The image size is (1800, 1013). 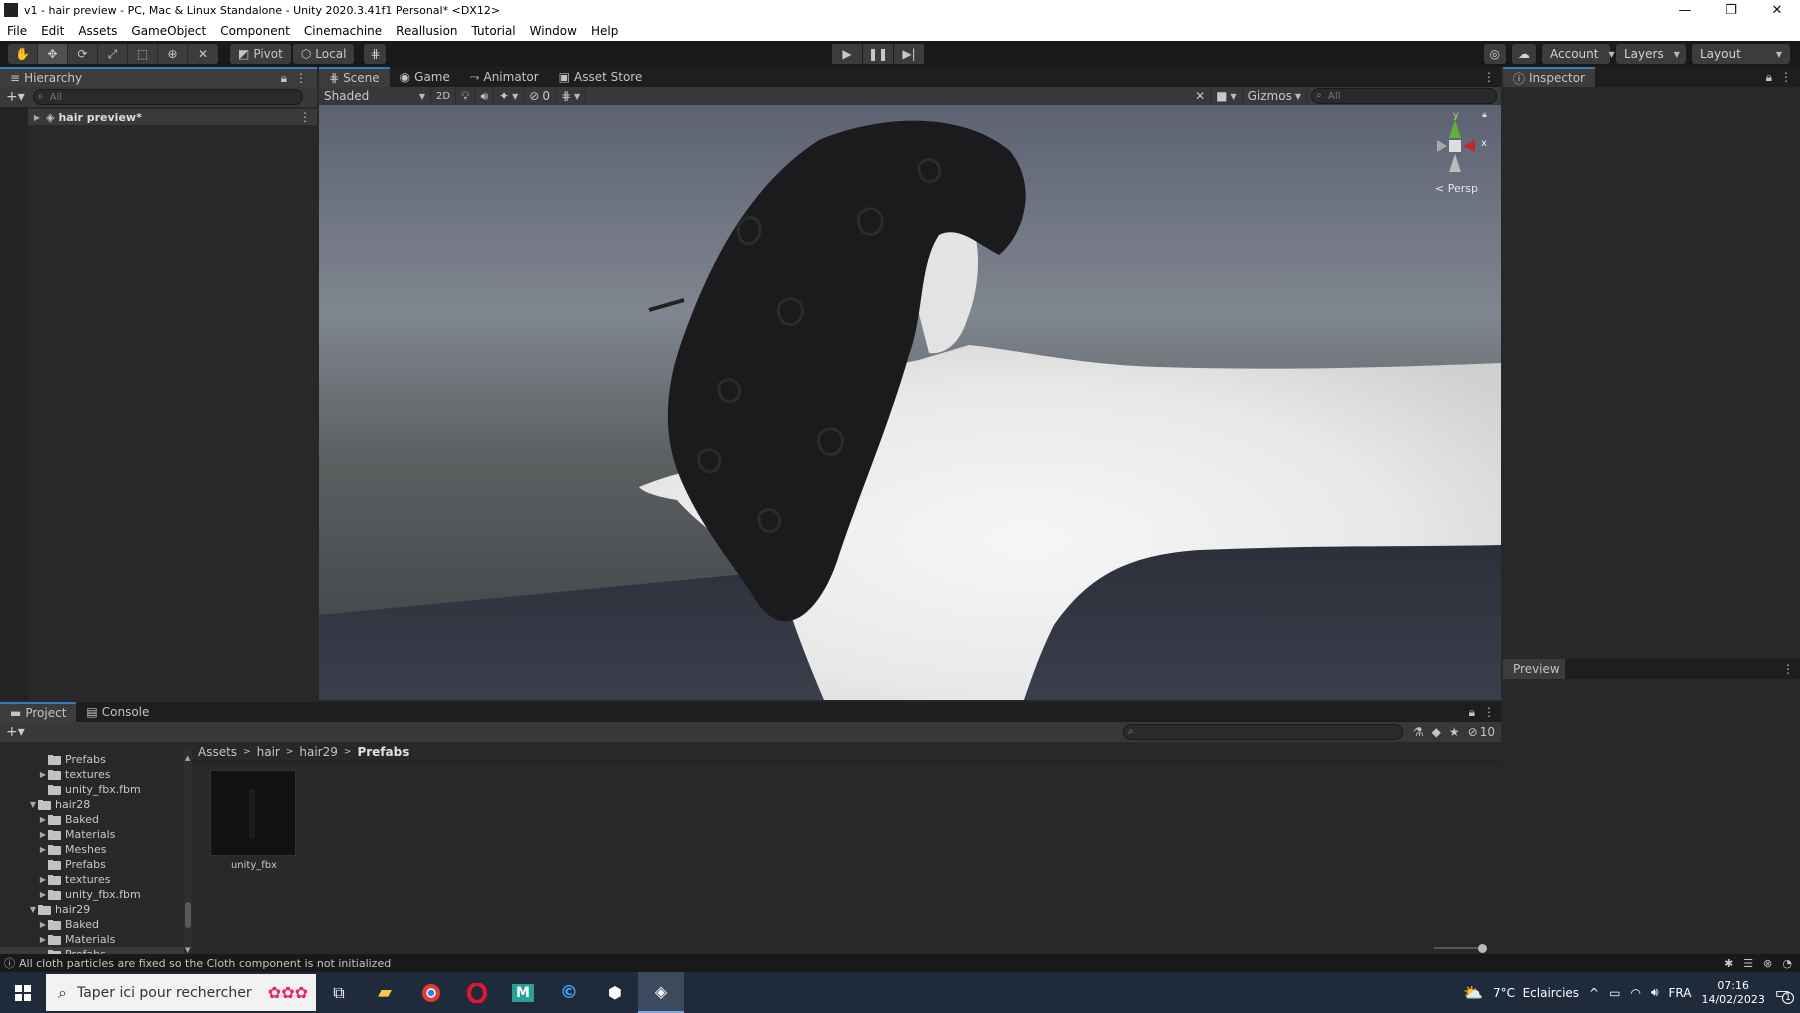 What do you see at coordinates (425, 77) in the screenshot?
I see `tab-game: ◉ Game` at bounding box center [425, 77].